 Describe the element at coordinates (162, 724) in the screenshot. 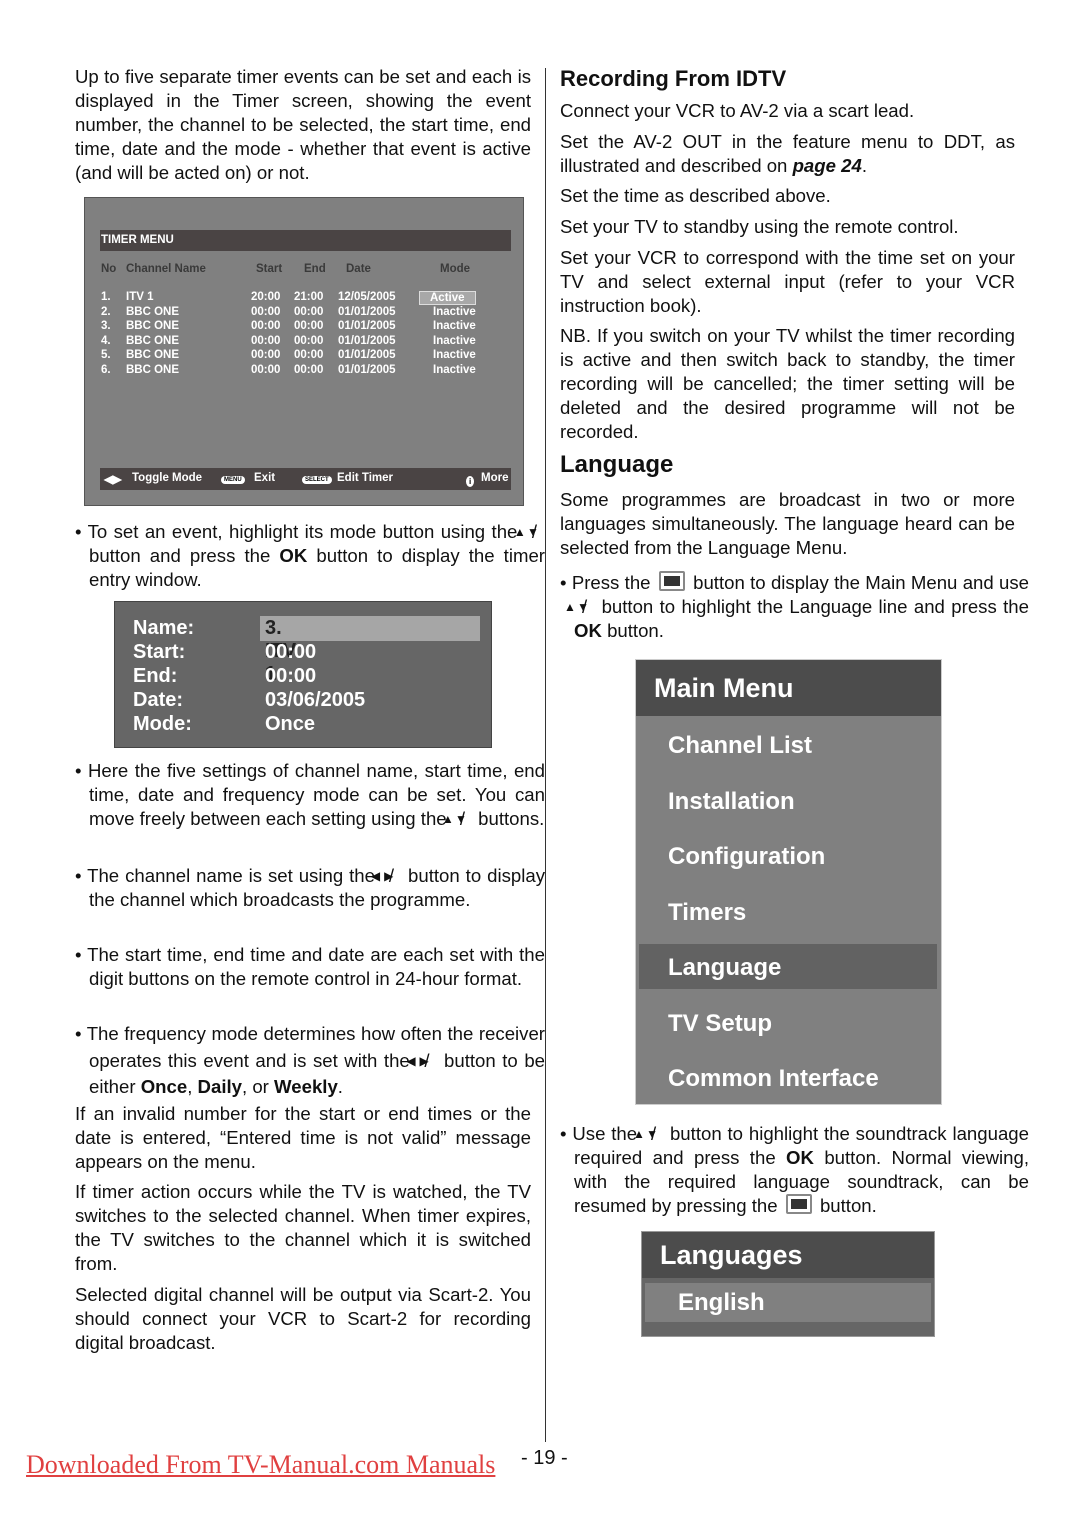

I see `entry-label: Mode:` at that location.